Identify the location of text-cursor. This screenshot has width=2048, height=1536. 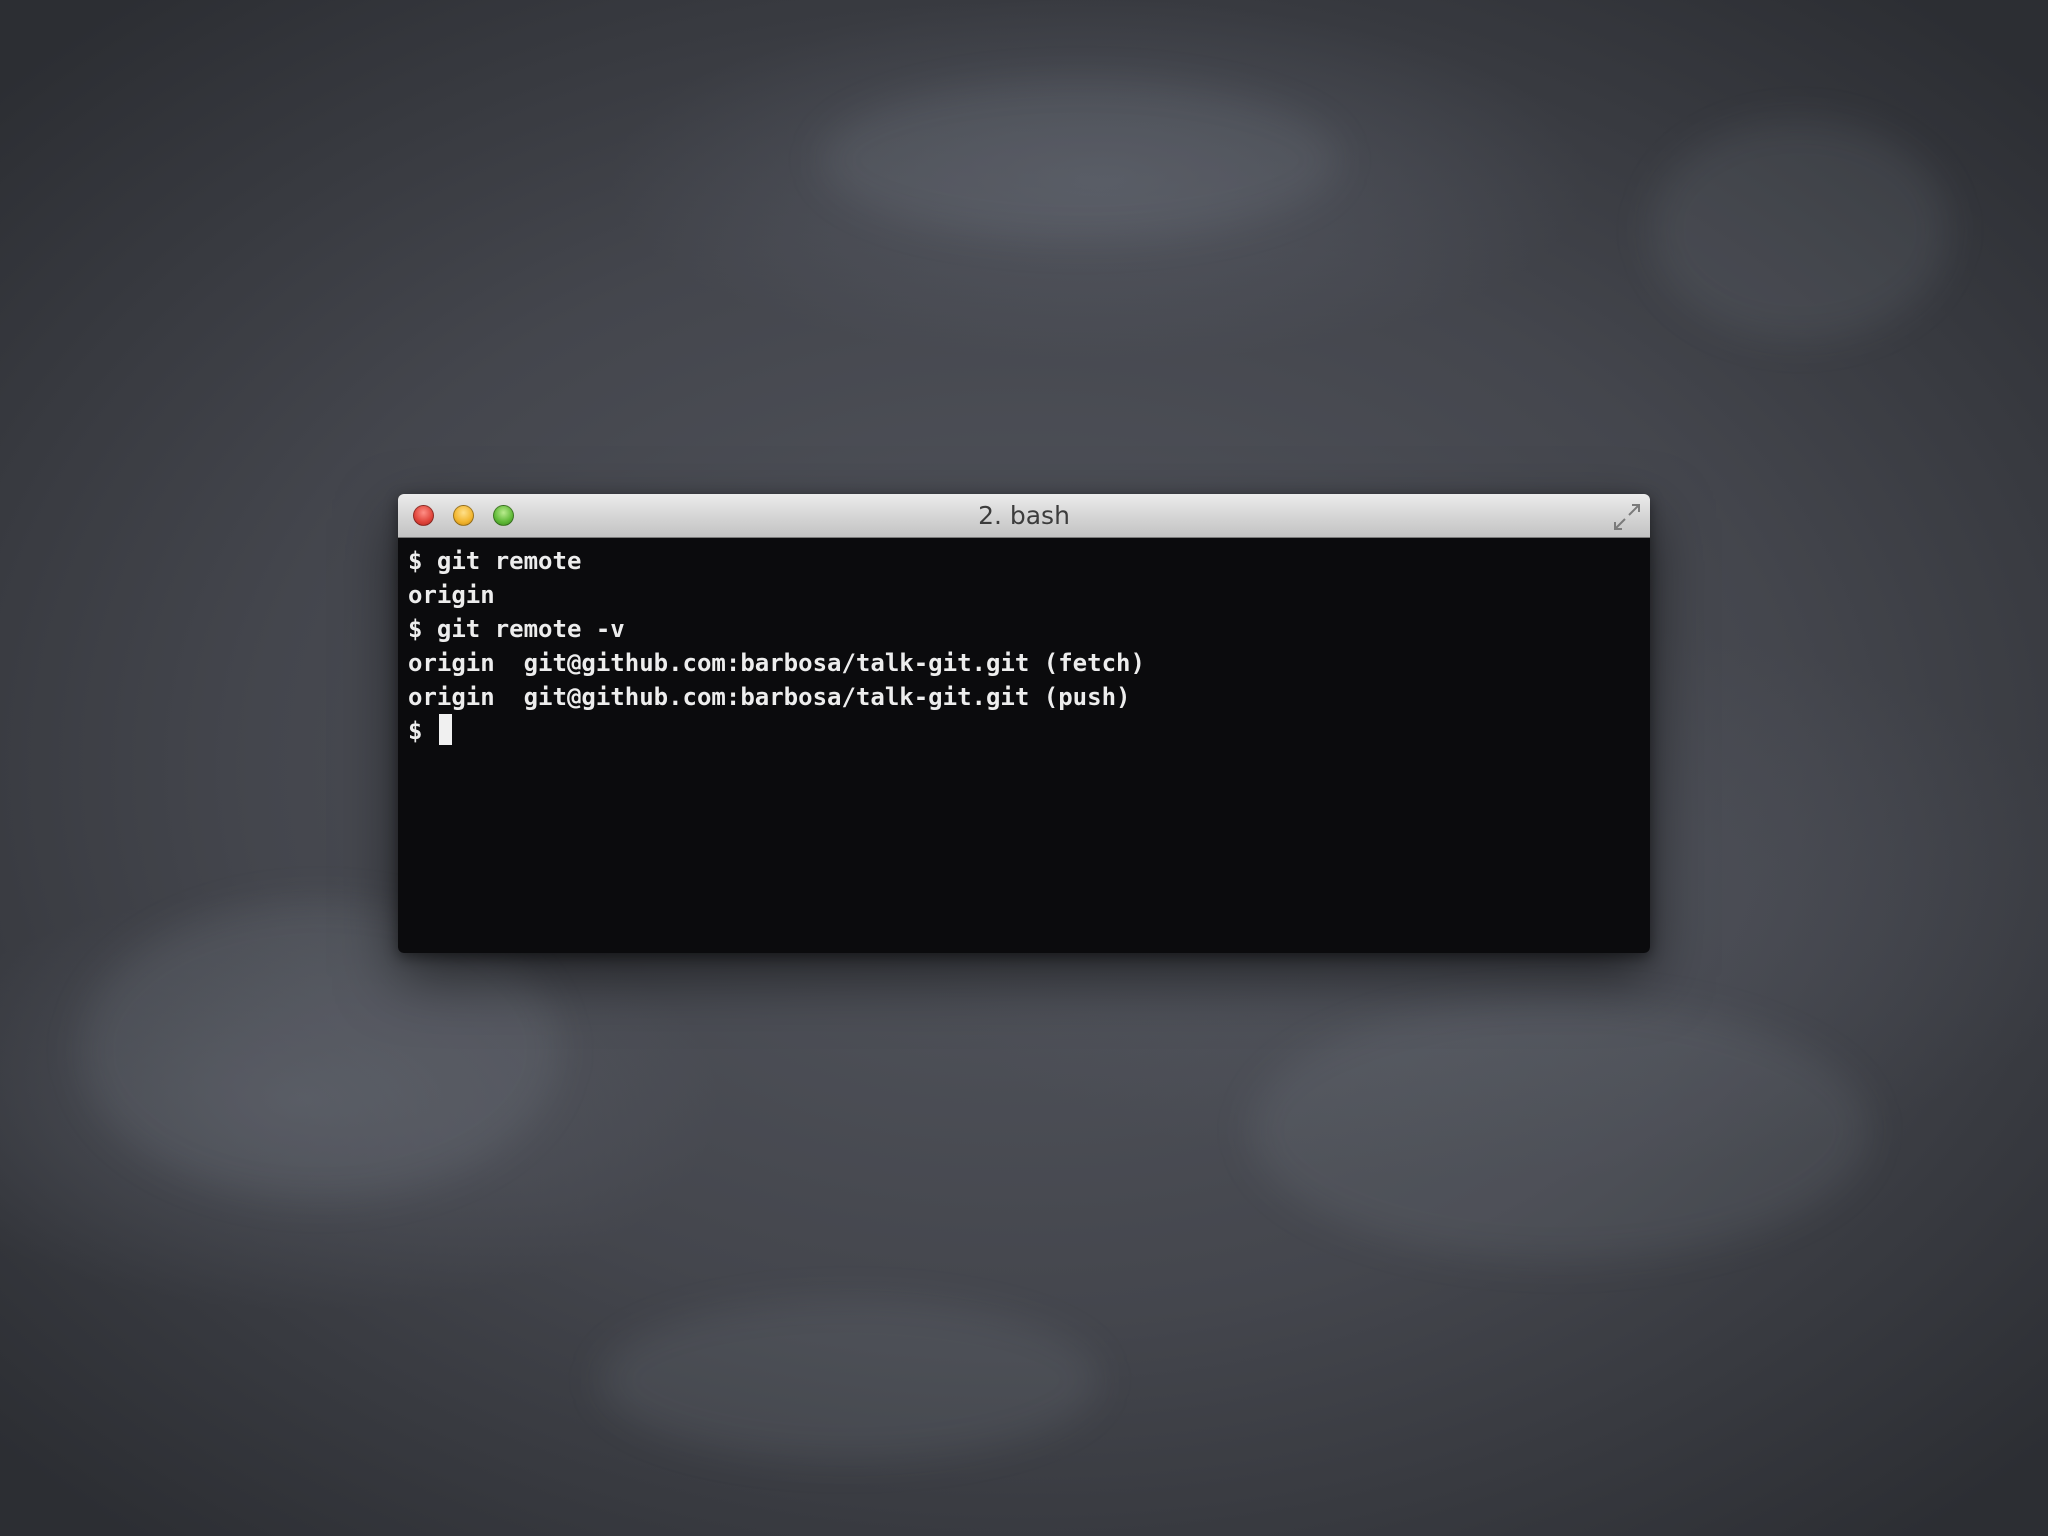
(445, 729).